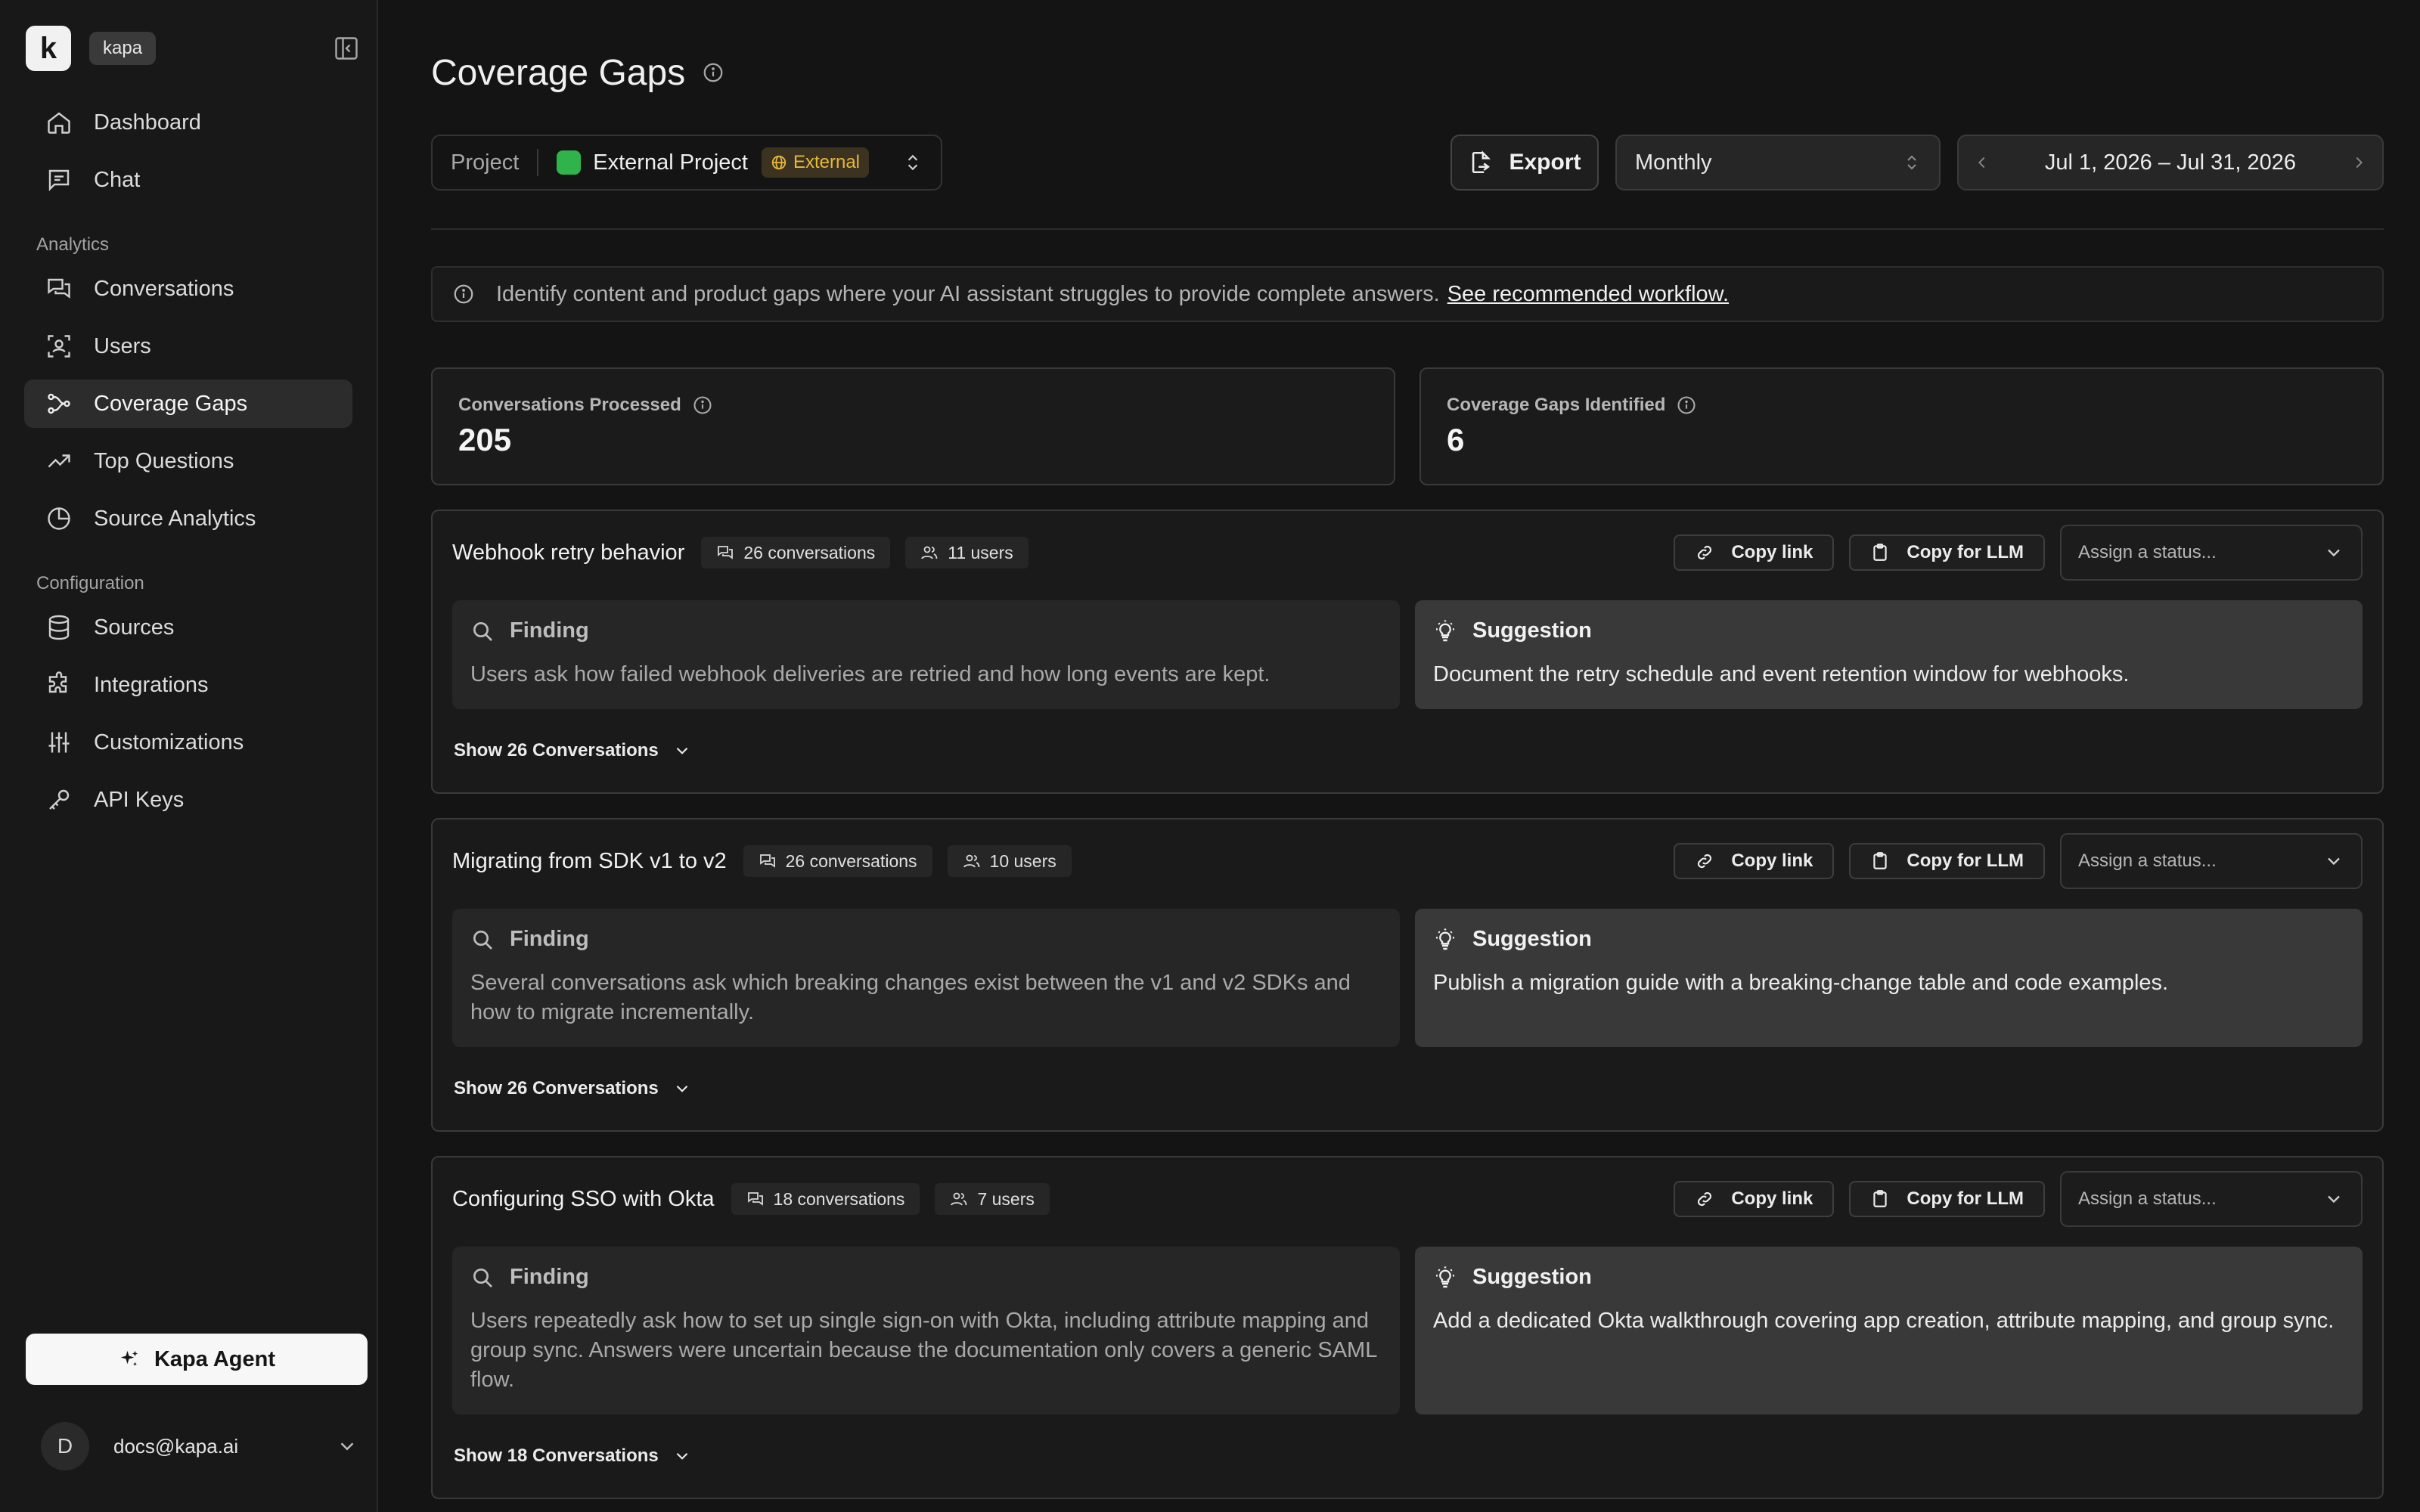 The height and width of the screenshot is (1512, 2420). I want to click on show-conversations-toggle: Show 18 Conversations, so click(1407, 1456).